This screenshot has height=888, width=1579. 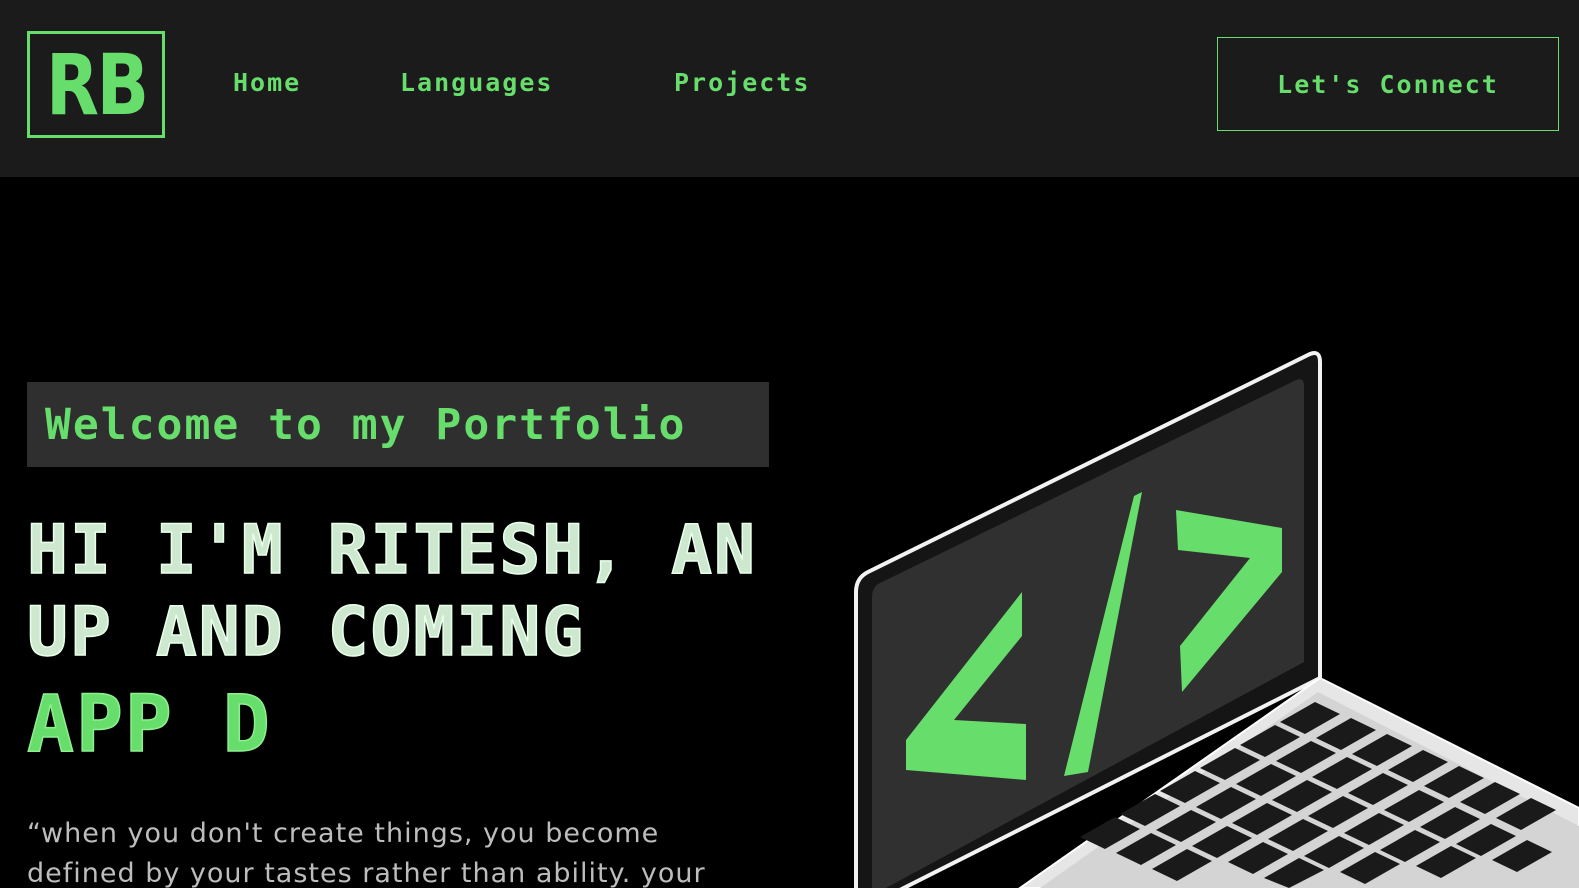 I want to click on logo: RB, so click(x=96, y=84).